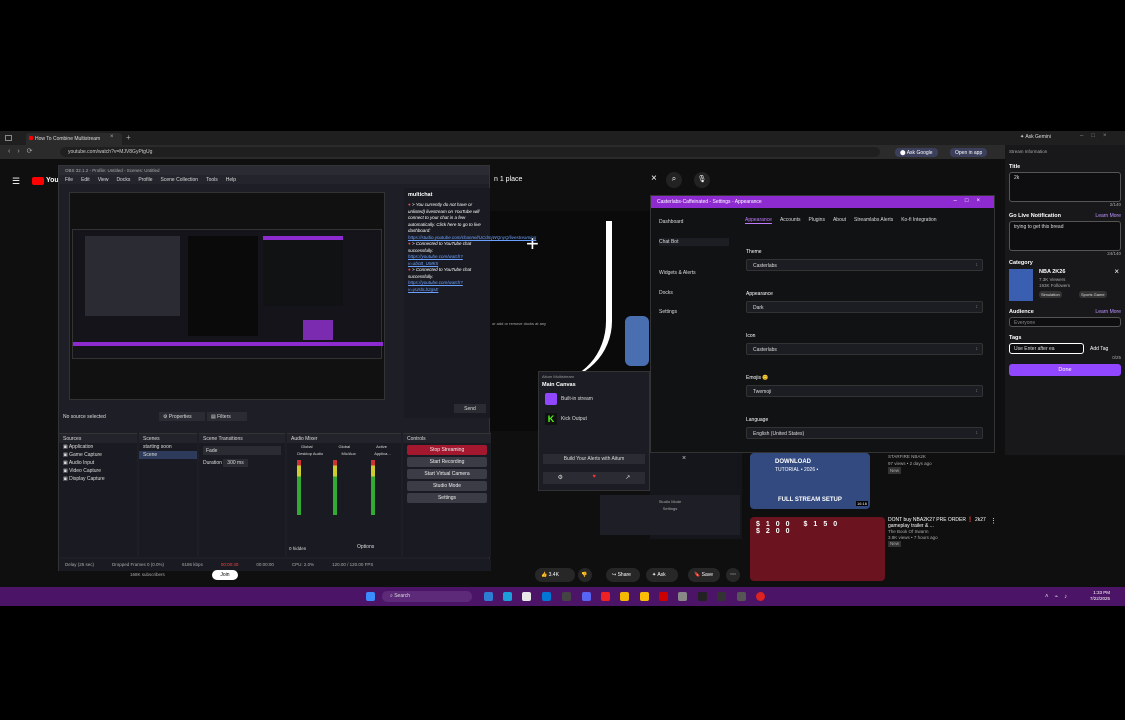 This screenshot has width=1125, height=720. Describe the element at coordinates (624, 596) in the screenshot. I see `folder-icon` at that location.